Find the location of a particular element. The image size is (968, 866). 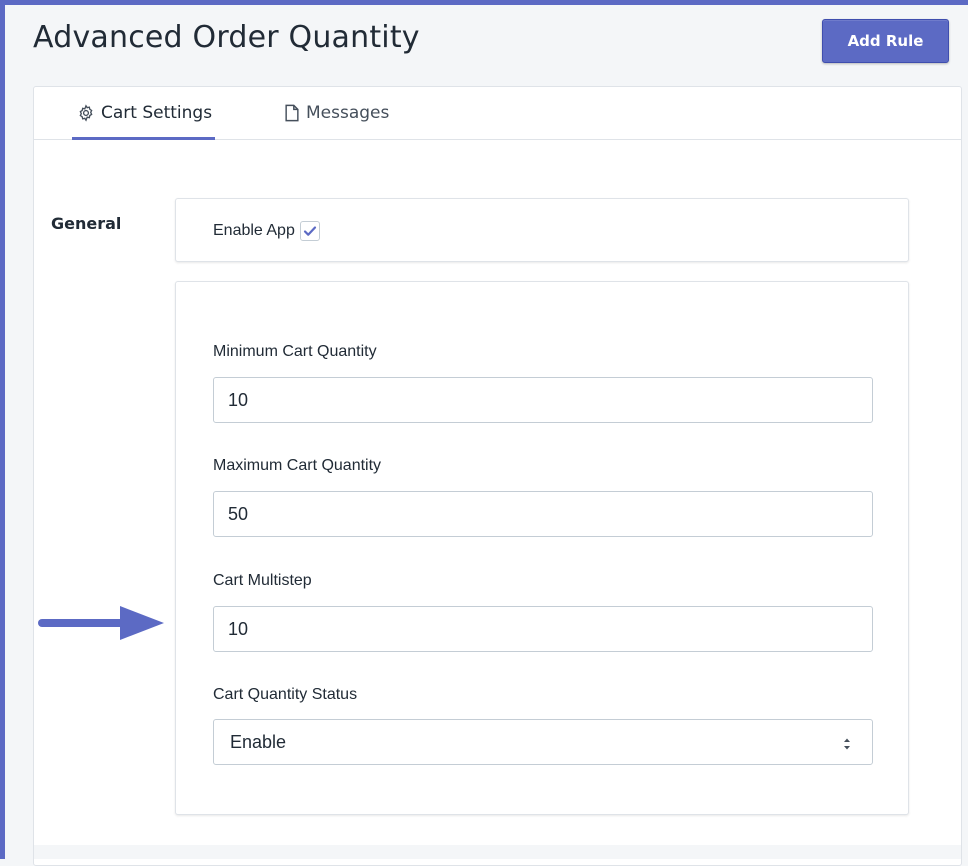

enable-app-row: Enable App is located at coordinates (266, 231).